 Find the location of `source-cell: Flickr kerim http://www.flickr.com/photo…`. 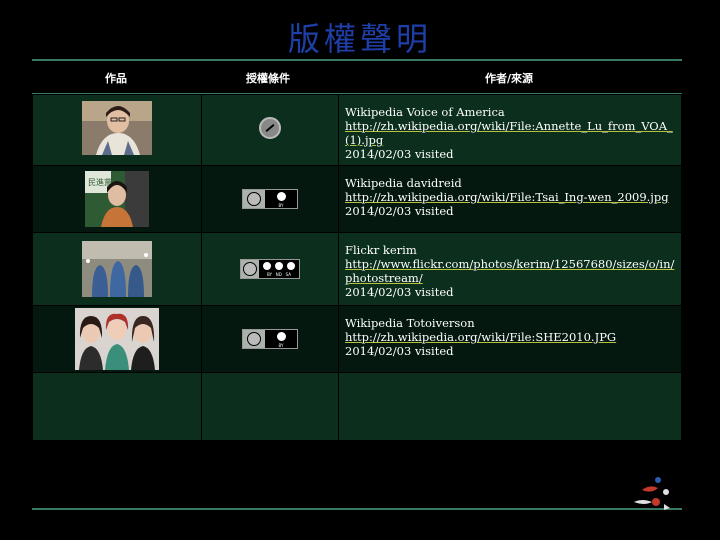

source-cell: Flickr kerim http://www.flickr.com/photo… is located at coordinates (510, 269).